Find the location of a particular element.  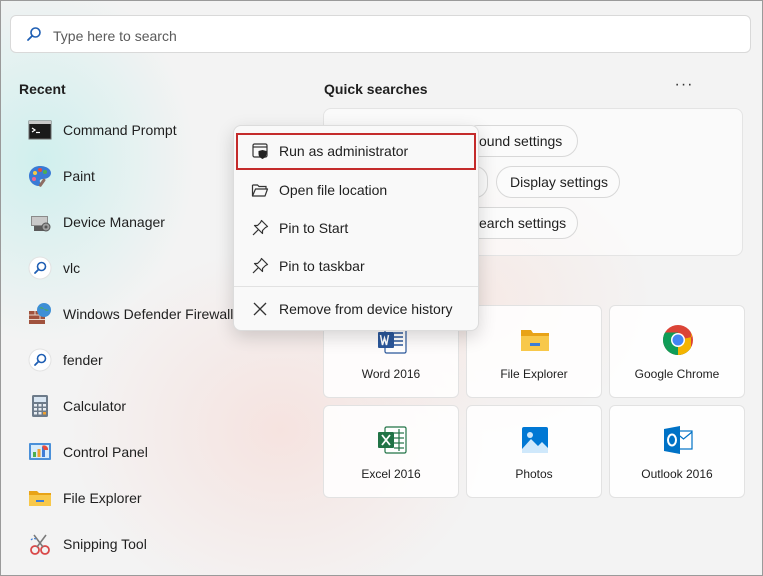

app-tile-label: Google Chrome is located at coordinates (677, 374).